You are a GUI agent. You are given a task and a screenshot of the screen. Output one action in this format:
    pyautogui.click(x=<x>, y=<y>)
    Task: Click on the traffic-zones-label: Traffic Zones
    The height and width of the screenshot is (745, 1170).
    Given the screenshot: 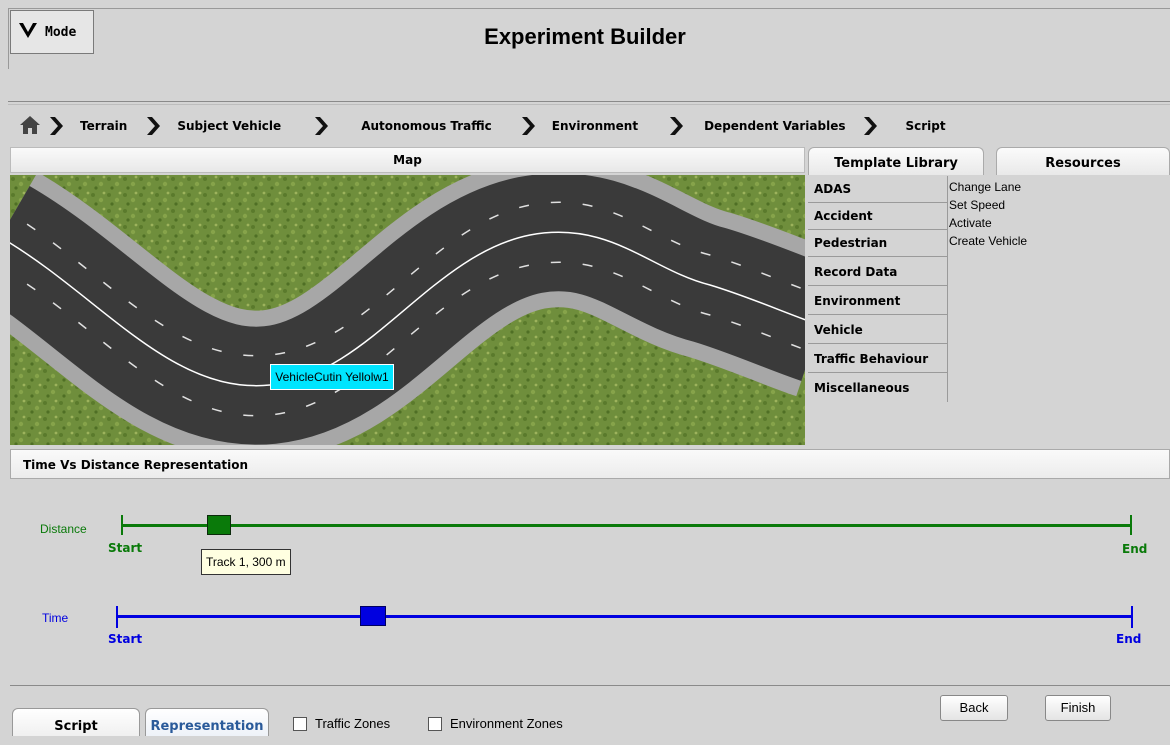 What is the action you would take?
    pyautogui.click(x=353, y=723)
    